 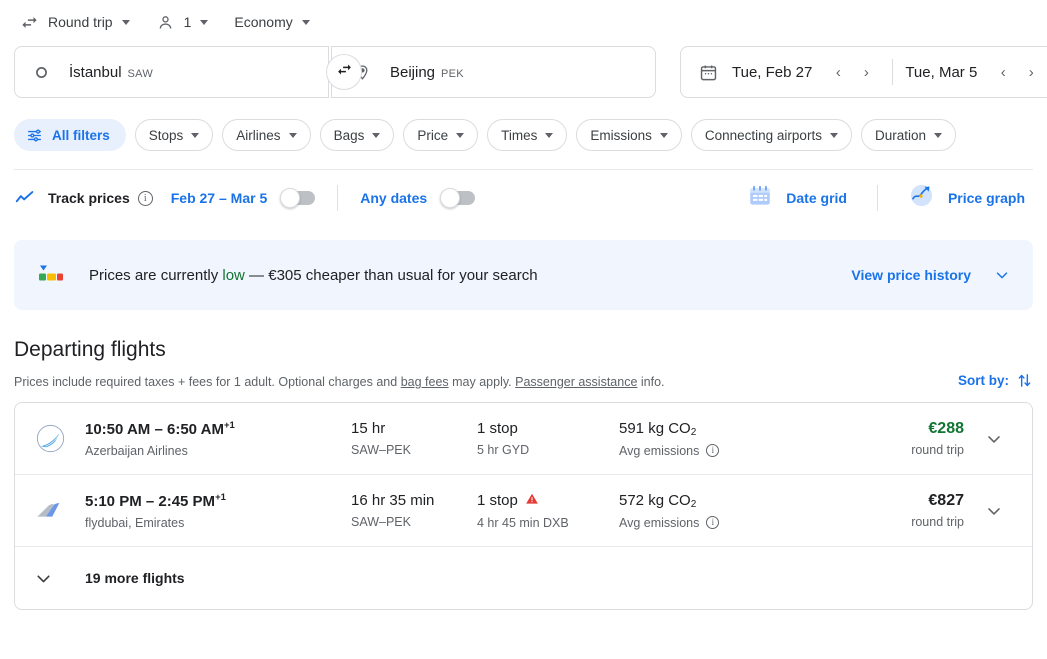 What do you see at coordinates (81, 135) in the screenshot?
I see `all-filters-label: All filters` at bounding box center [81, 135].